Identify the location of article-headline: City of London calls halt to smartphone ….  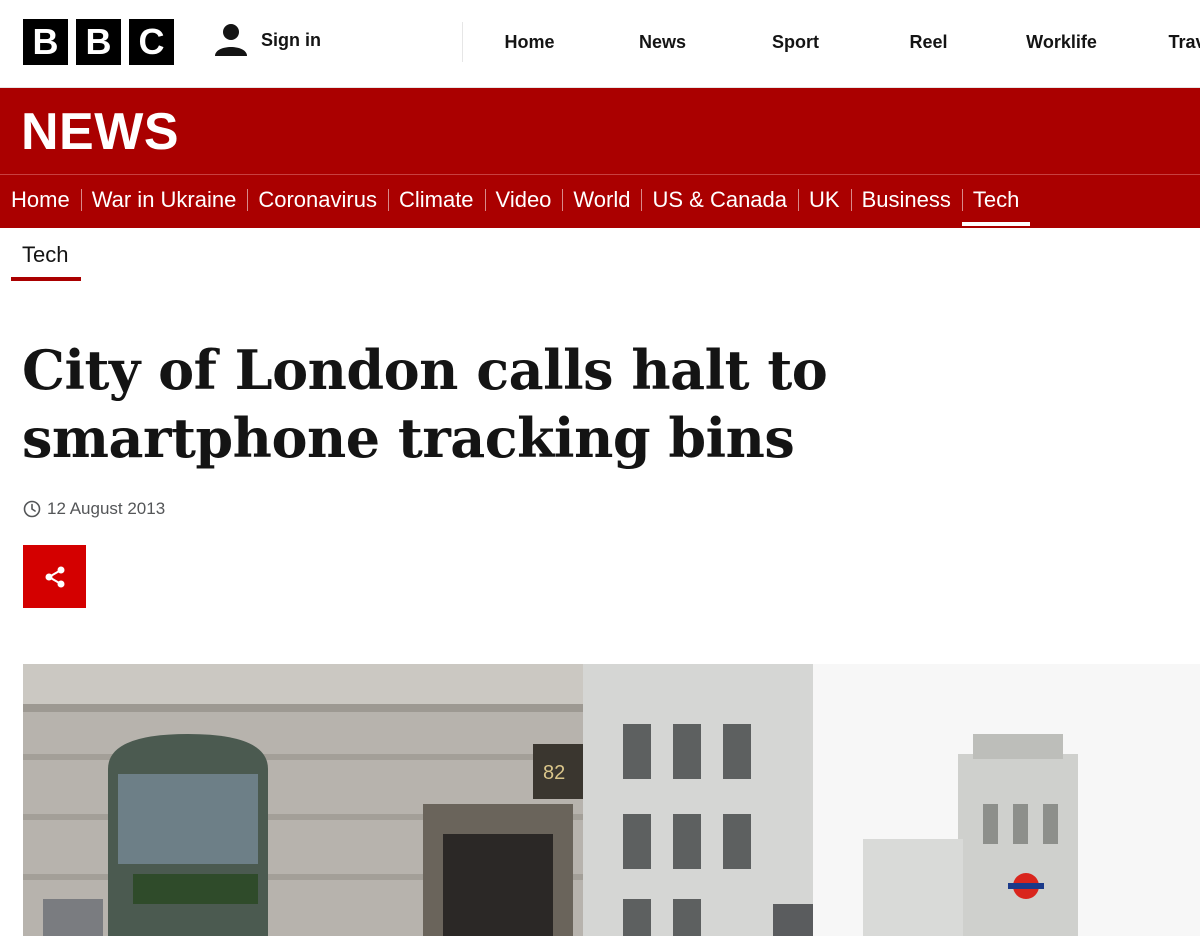
(425, 404).